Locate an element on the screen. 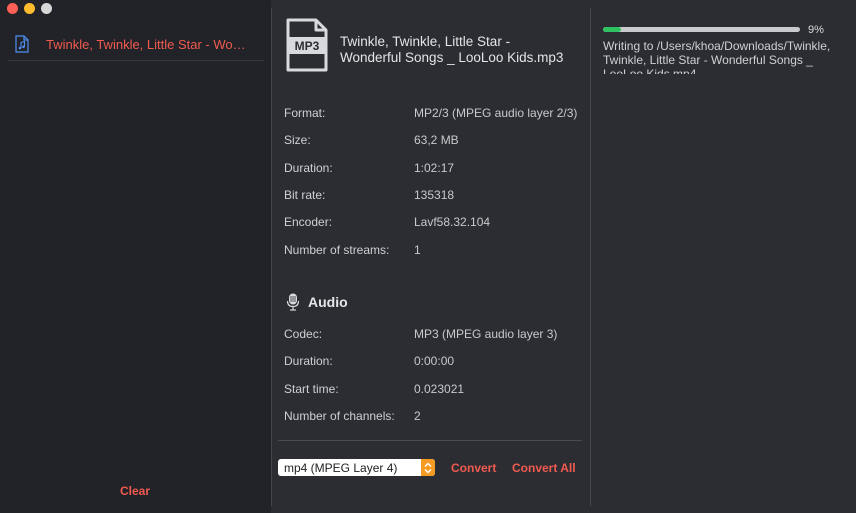 This screenshot has height=513, width=856. info-key: Format: is located at coordinates (305, 113).